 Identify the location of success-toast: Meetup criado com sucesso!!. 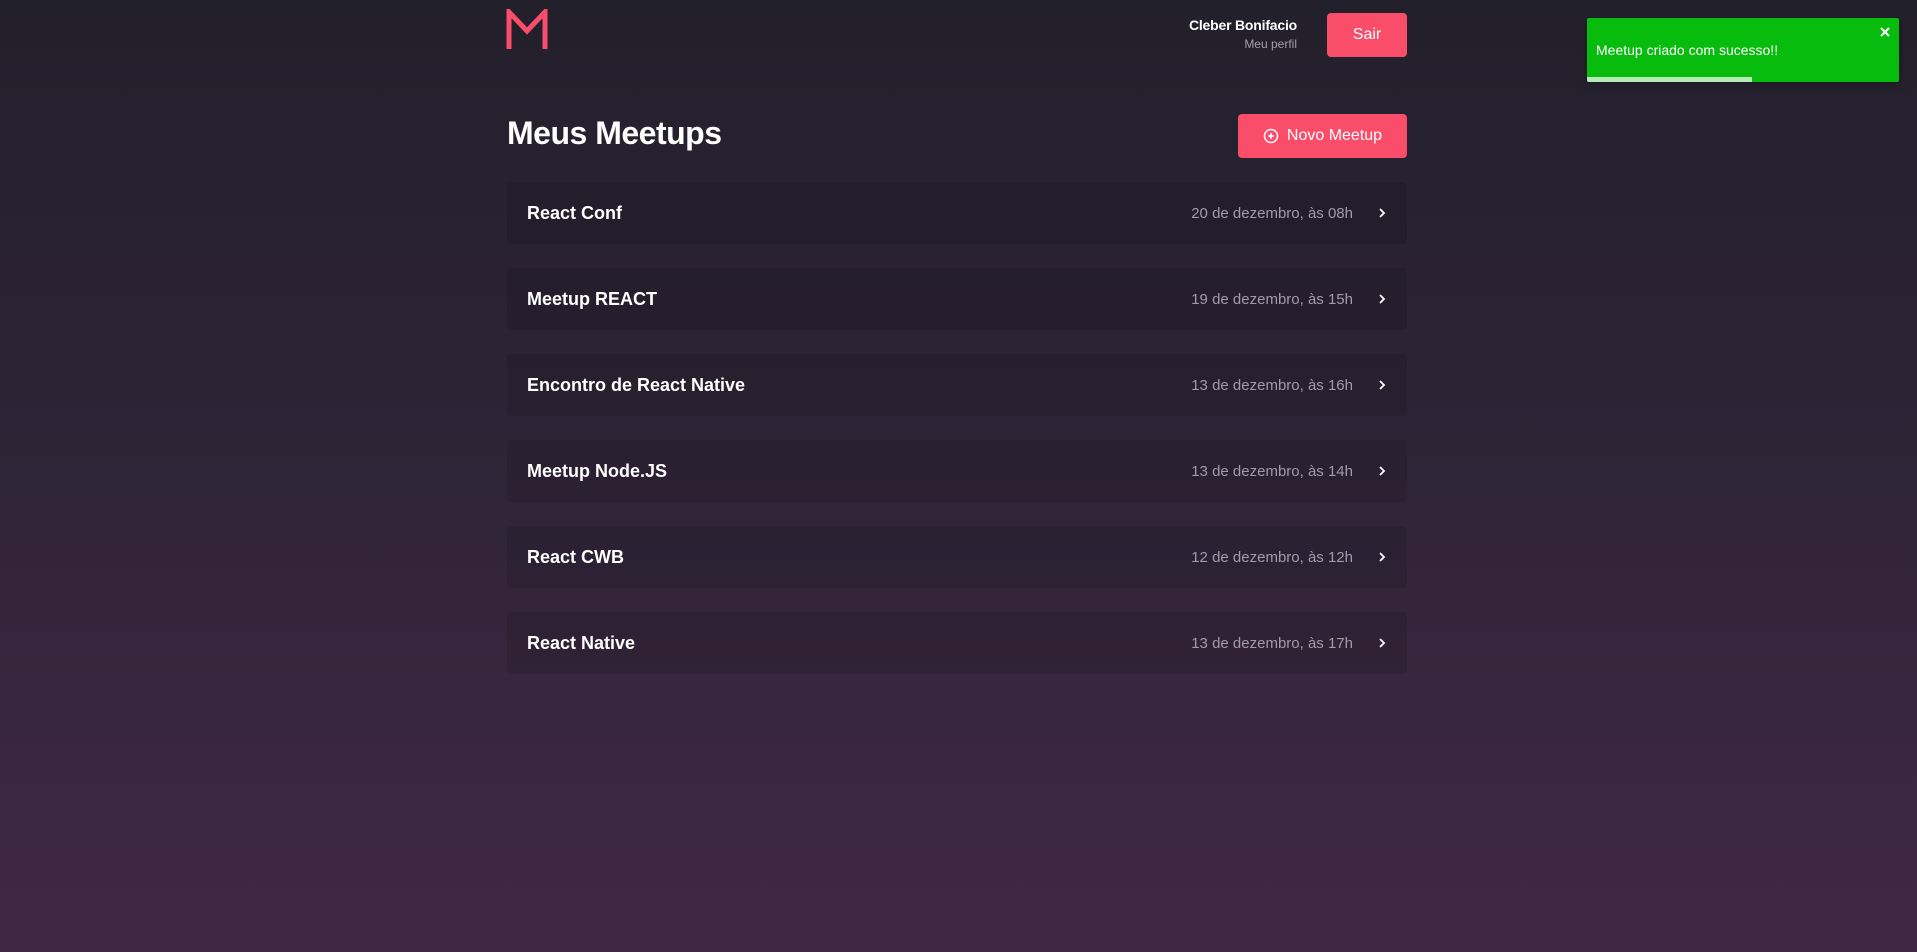
(1743, 50).